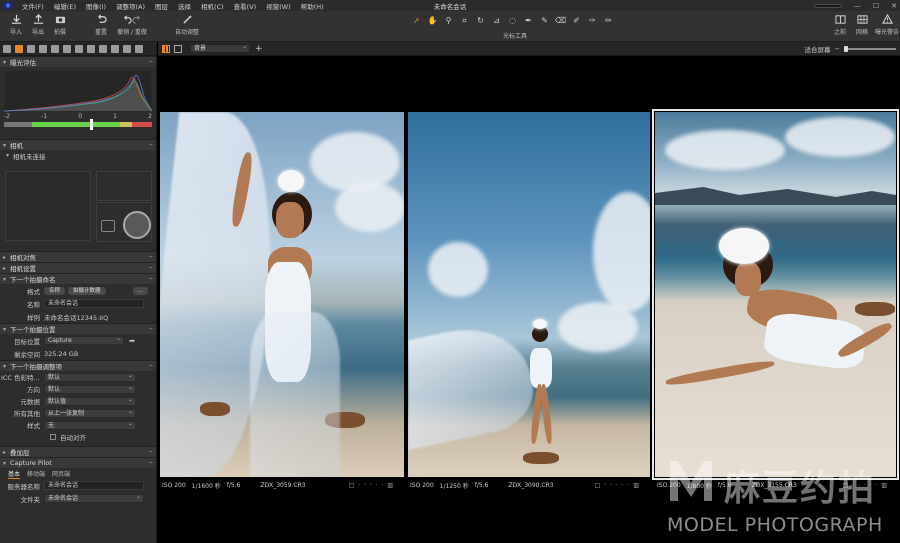 This screenshot has height=543, width=900. Describe the element at coordinates (560, 20) in the screenshot. I see `eraser-icon: ⌫` at that location.